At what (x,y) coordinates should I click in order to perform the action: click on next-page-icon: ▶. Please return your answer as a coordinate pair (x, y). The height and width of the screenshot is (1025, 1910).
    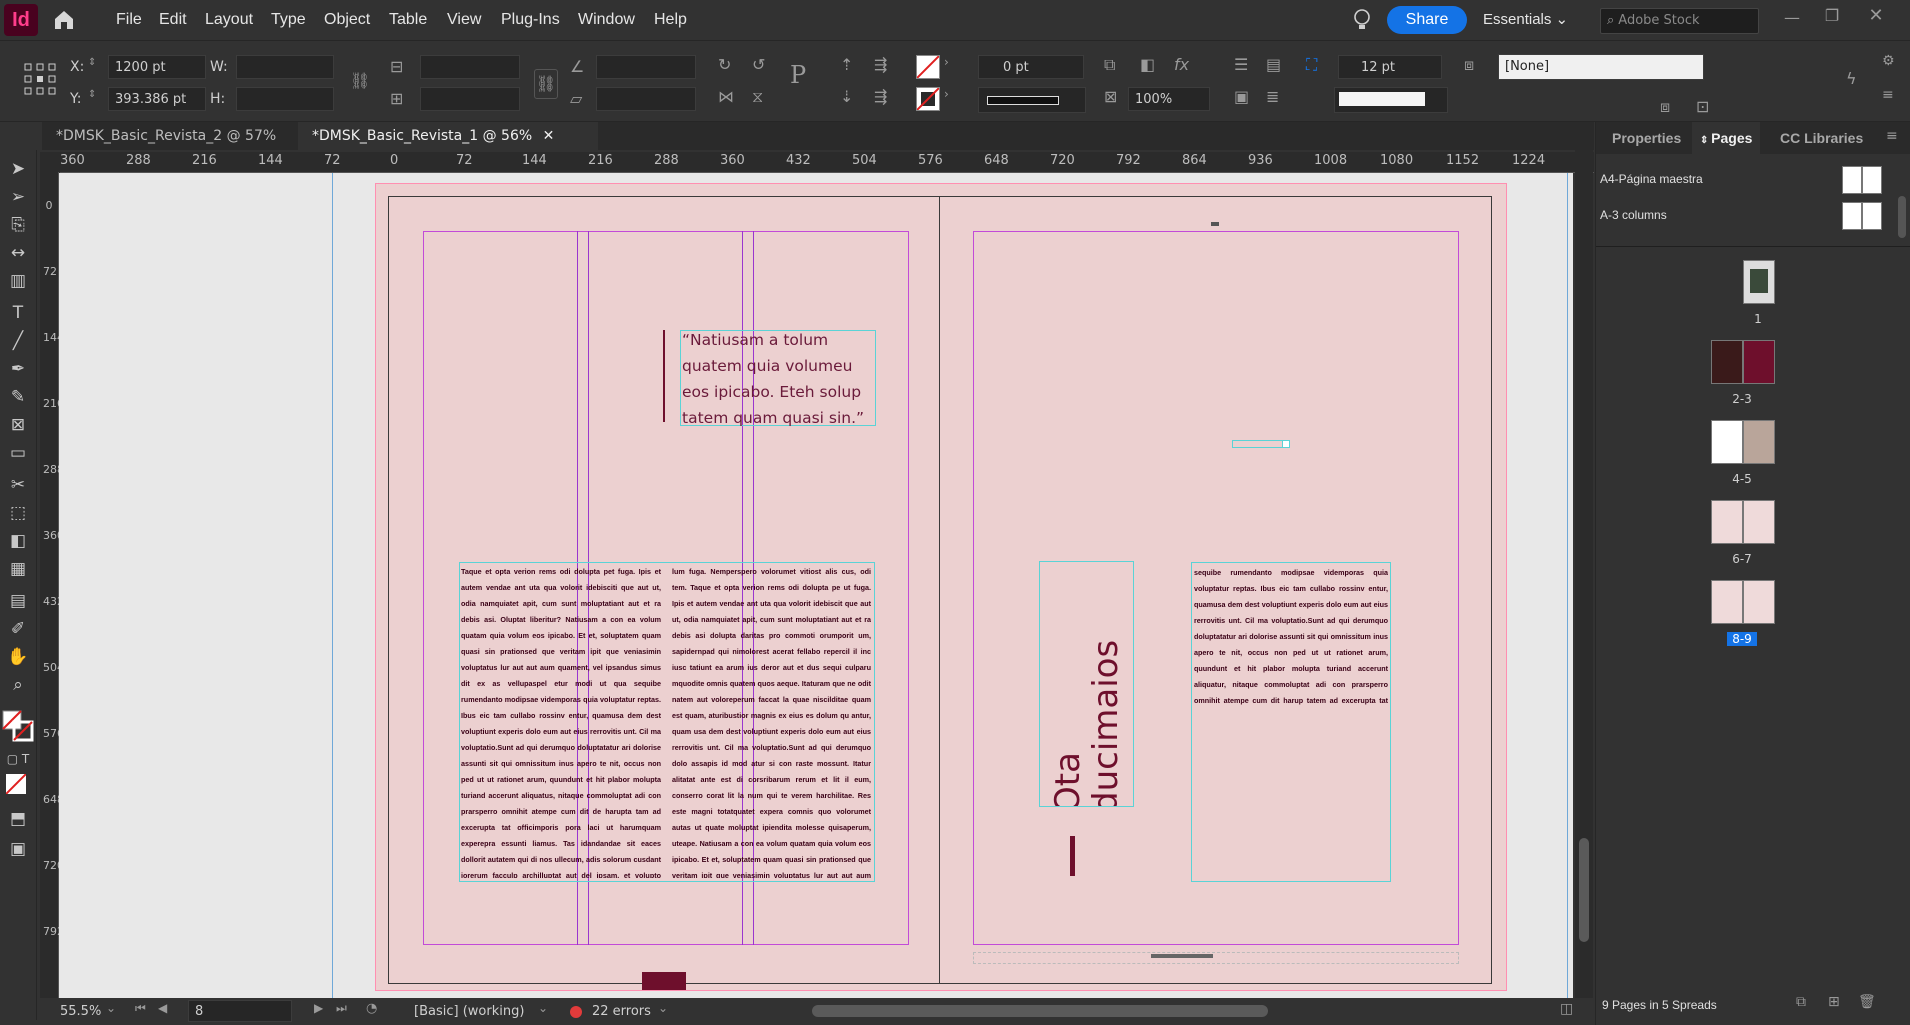
    Looking at the image, I should click on (318, 1008).